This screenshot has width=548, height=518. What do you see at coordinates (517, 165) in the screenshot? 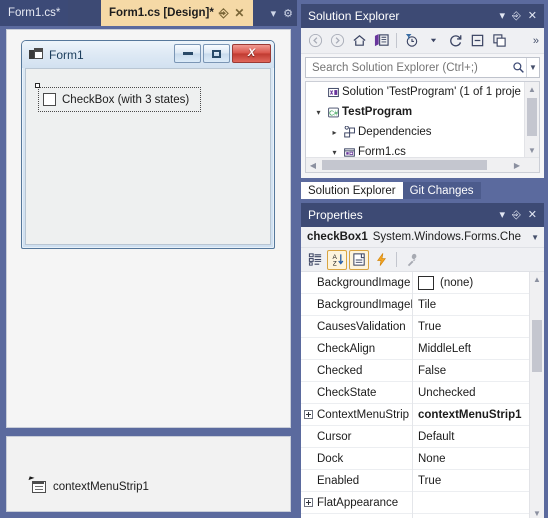
I see `scroll-right-icon: ▶` at bounding box center [517, 165].